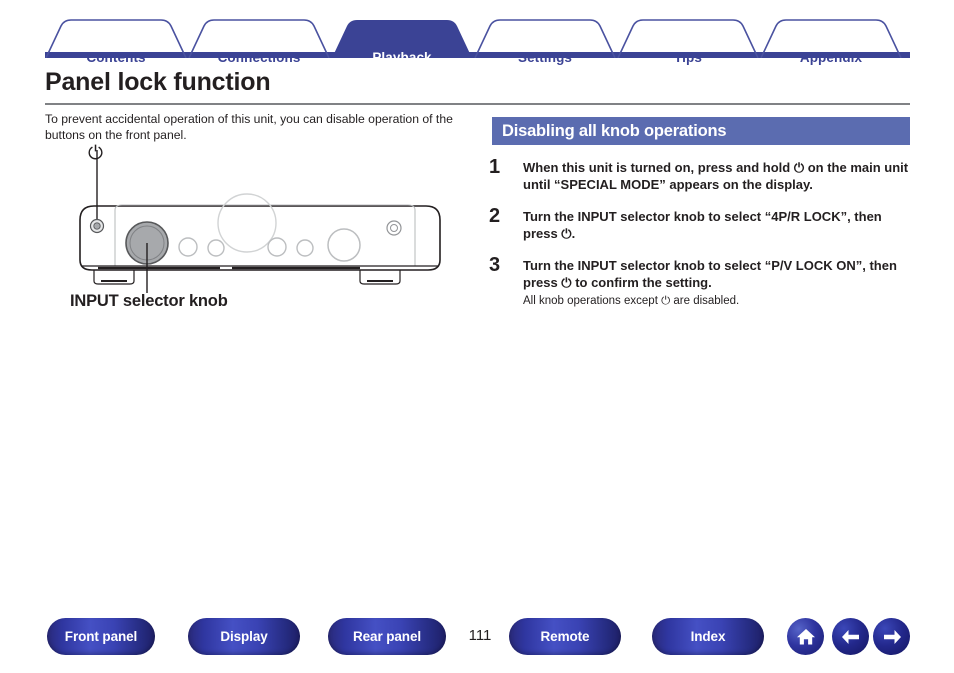 This screenshot has width=954, height=673. What do you see at coordinates (545, 57) in the screenshot?
I see `tab-settings: Settings` at bounding box center [545, 57].